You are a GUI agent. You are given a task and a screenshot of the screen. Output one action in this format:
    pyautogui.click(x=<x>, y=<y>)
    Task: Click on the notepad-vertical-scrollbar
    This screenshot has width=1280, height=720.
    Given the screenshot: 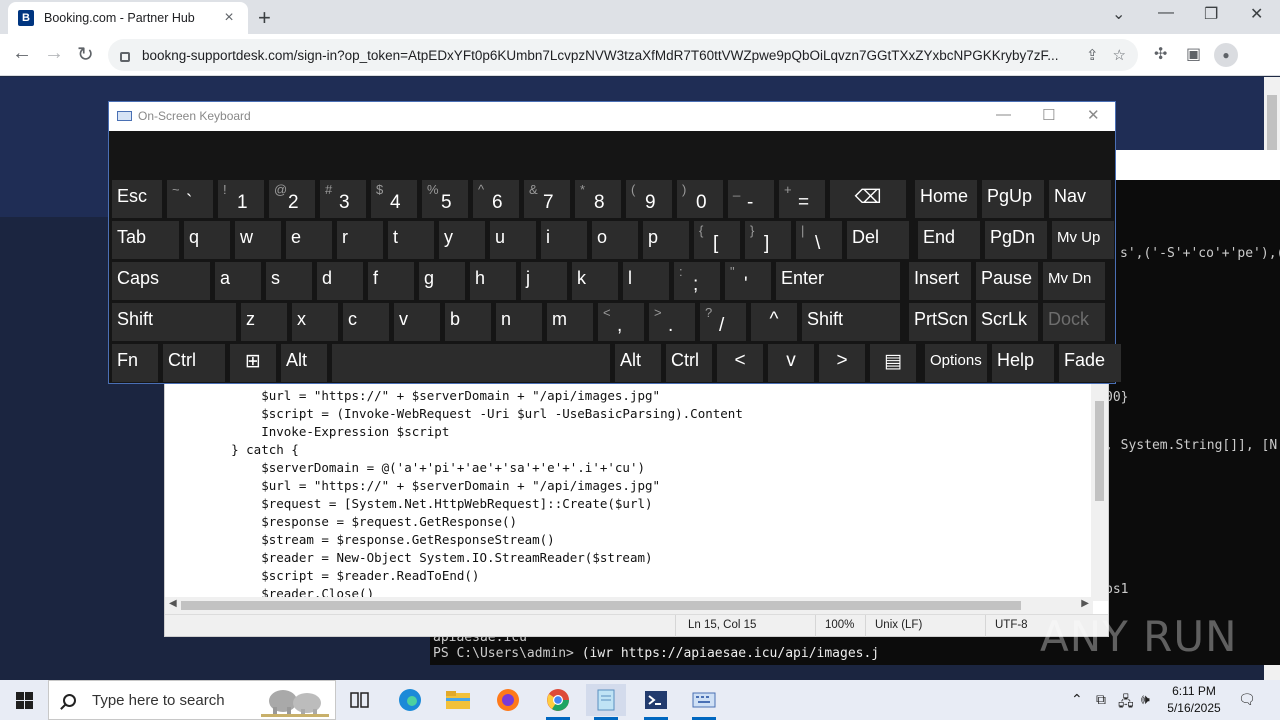 What is the action you would take?
    pyautogui.click(x=1099, y=491)
    